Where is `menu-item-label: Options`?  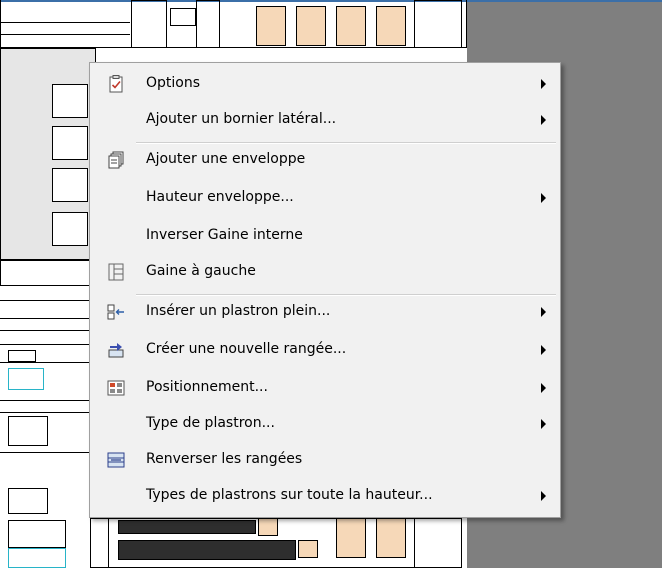
menu-item-label: Options is located at coordinates (173, 83).